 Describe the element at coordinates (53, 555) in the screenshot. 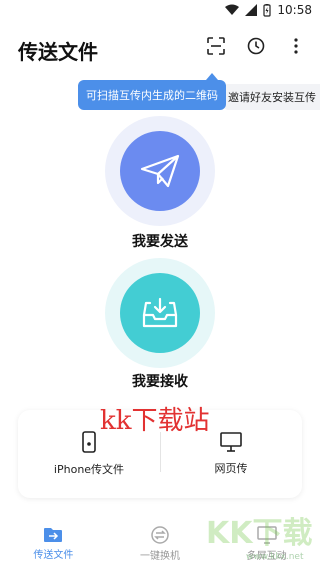

I see `nav-label-transfer: 传送文件` at that location.